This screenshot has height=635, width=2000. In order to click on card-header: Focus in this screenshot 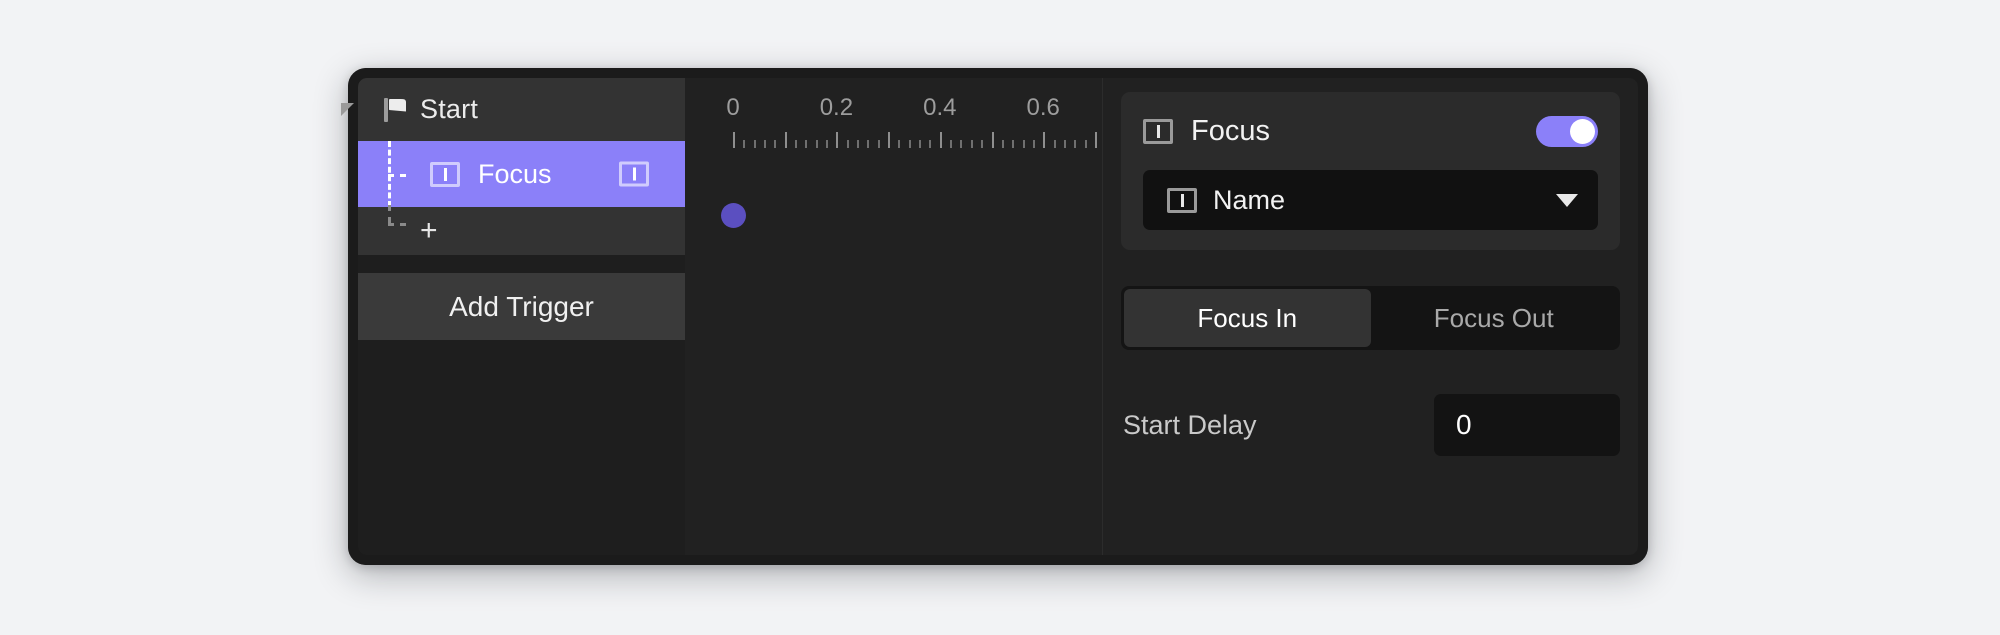, I will do `click(1370, 131)`.